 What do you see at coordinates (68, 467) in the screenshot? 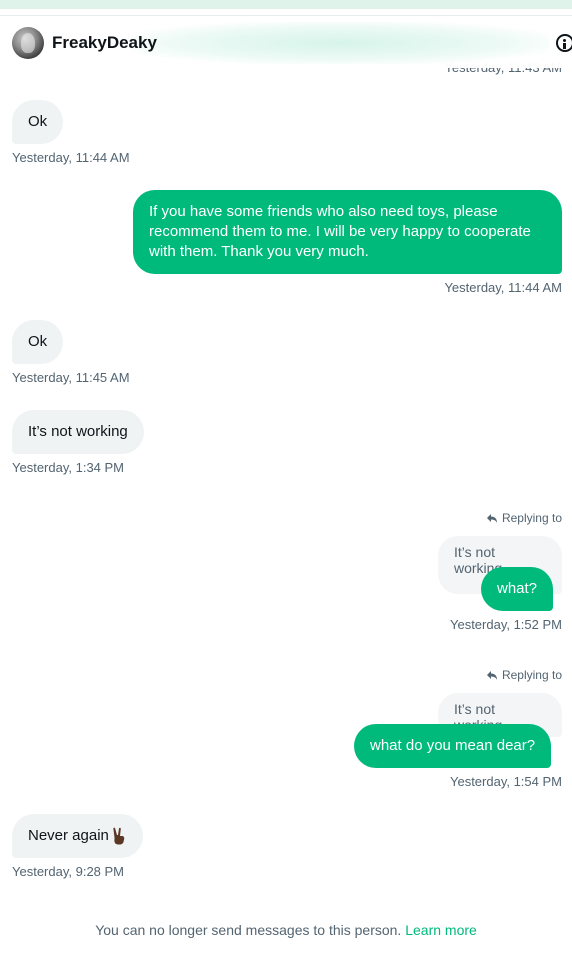
I see `message-timestamp: Yesterday, 1:34 PM` at bounding box center [68, 467].